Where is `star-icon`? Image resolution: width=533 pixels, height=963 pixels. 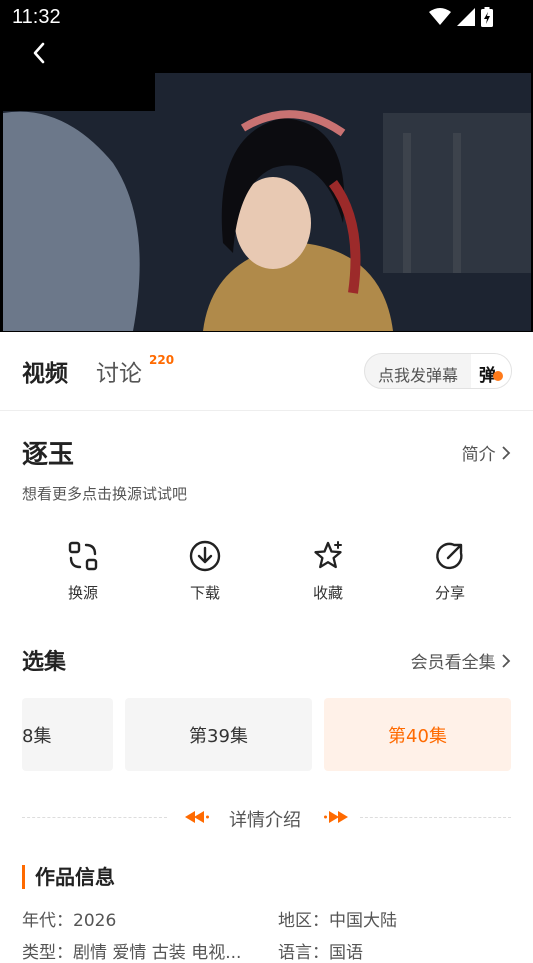 star-icon is located at coordinates (328, 555).